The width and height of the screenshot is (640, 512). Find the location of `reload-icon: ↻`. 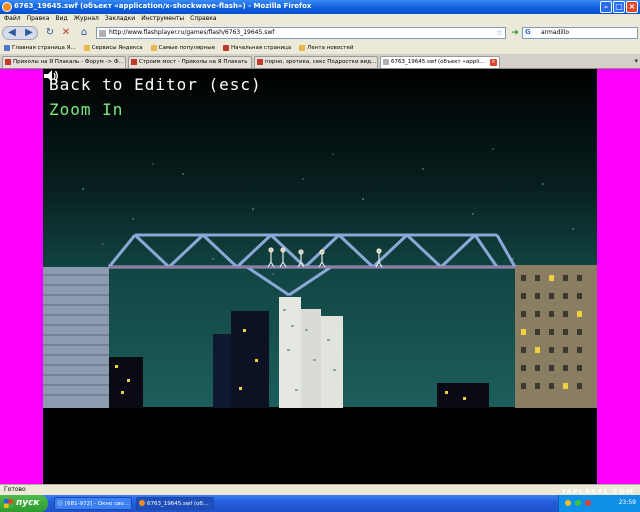

reload-icon: ↻ is located at coordinates (50, 33).